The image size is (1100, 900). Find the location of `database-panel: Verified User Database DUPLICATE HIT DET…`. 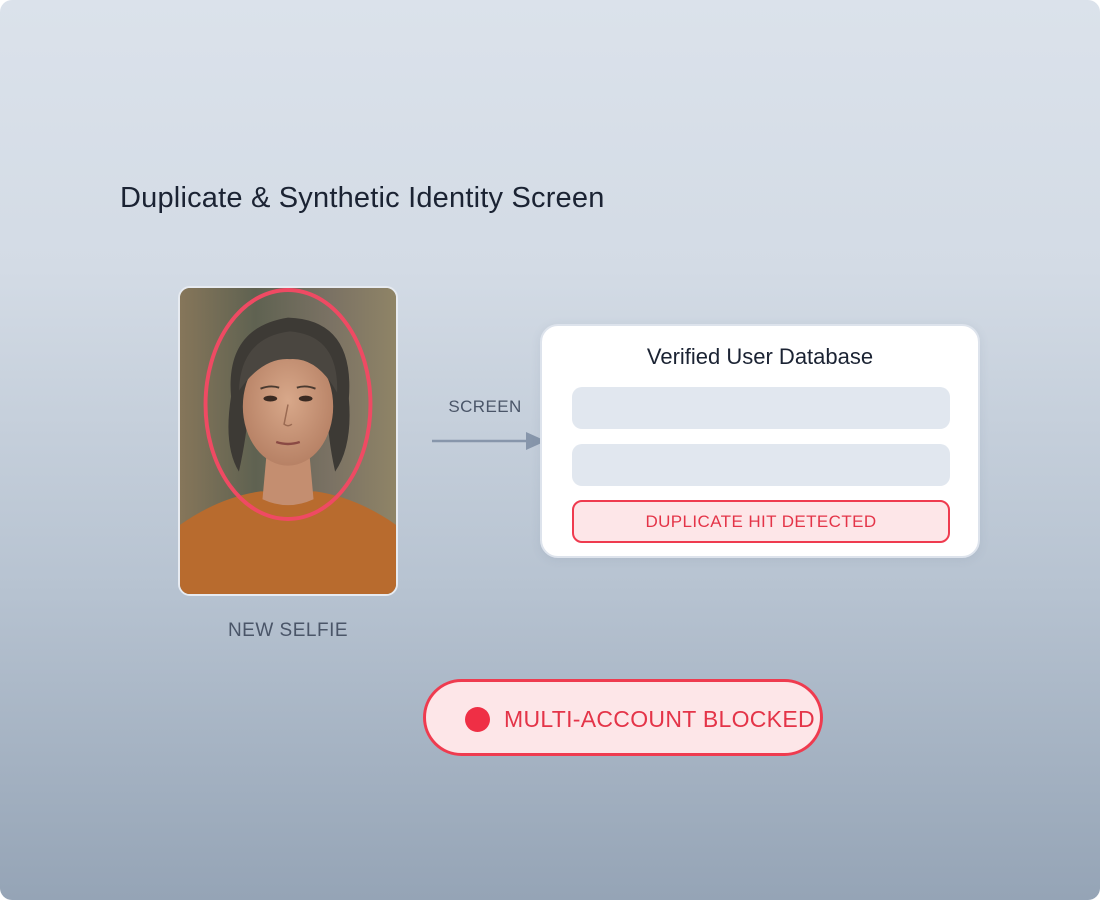

database-panel: Verified User Database DUPLICATE HIT DET… is located at coordinates (760, 441).